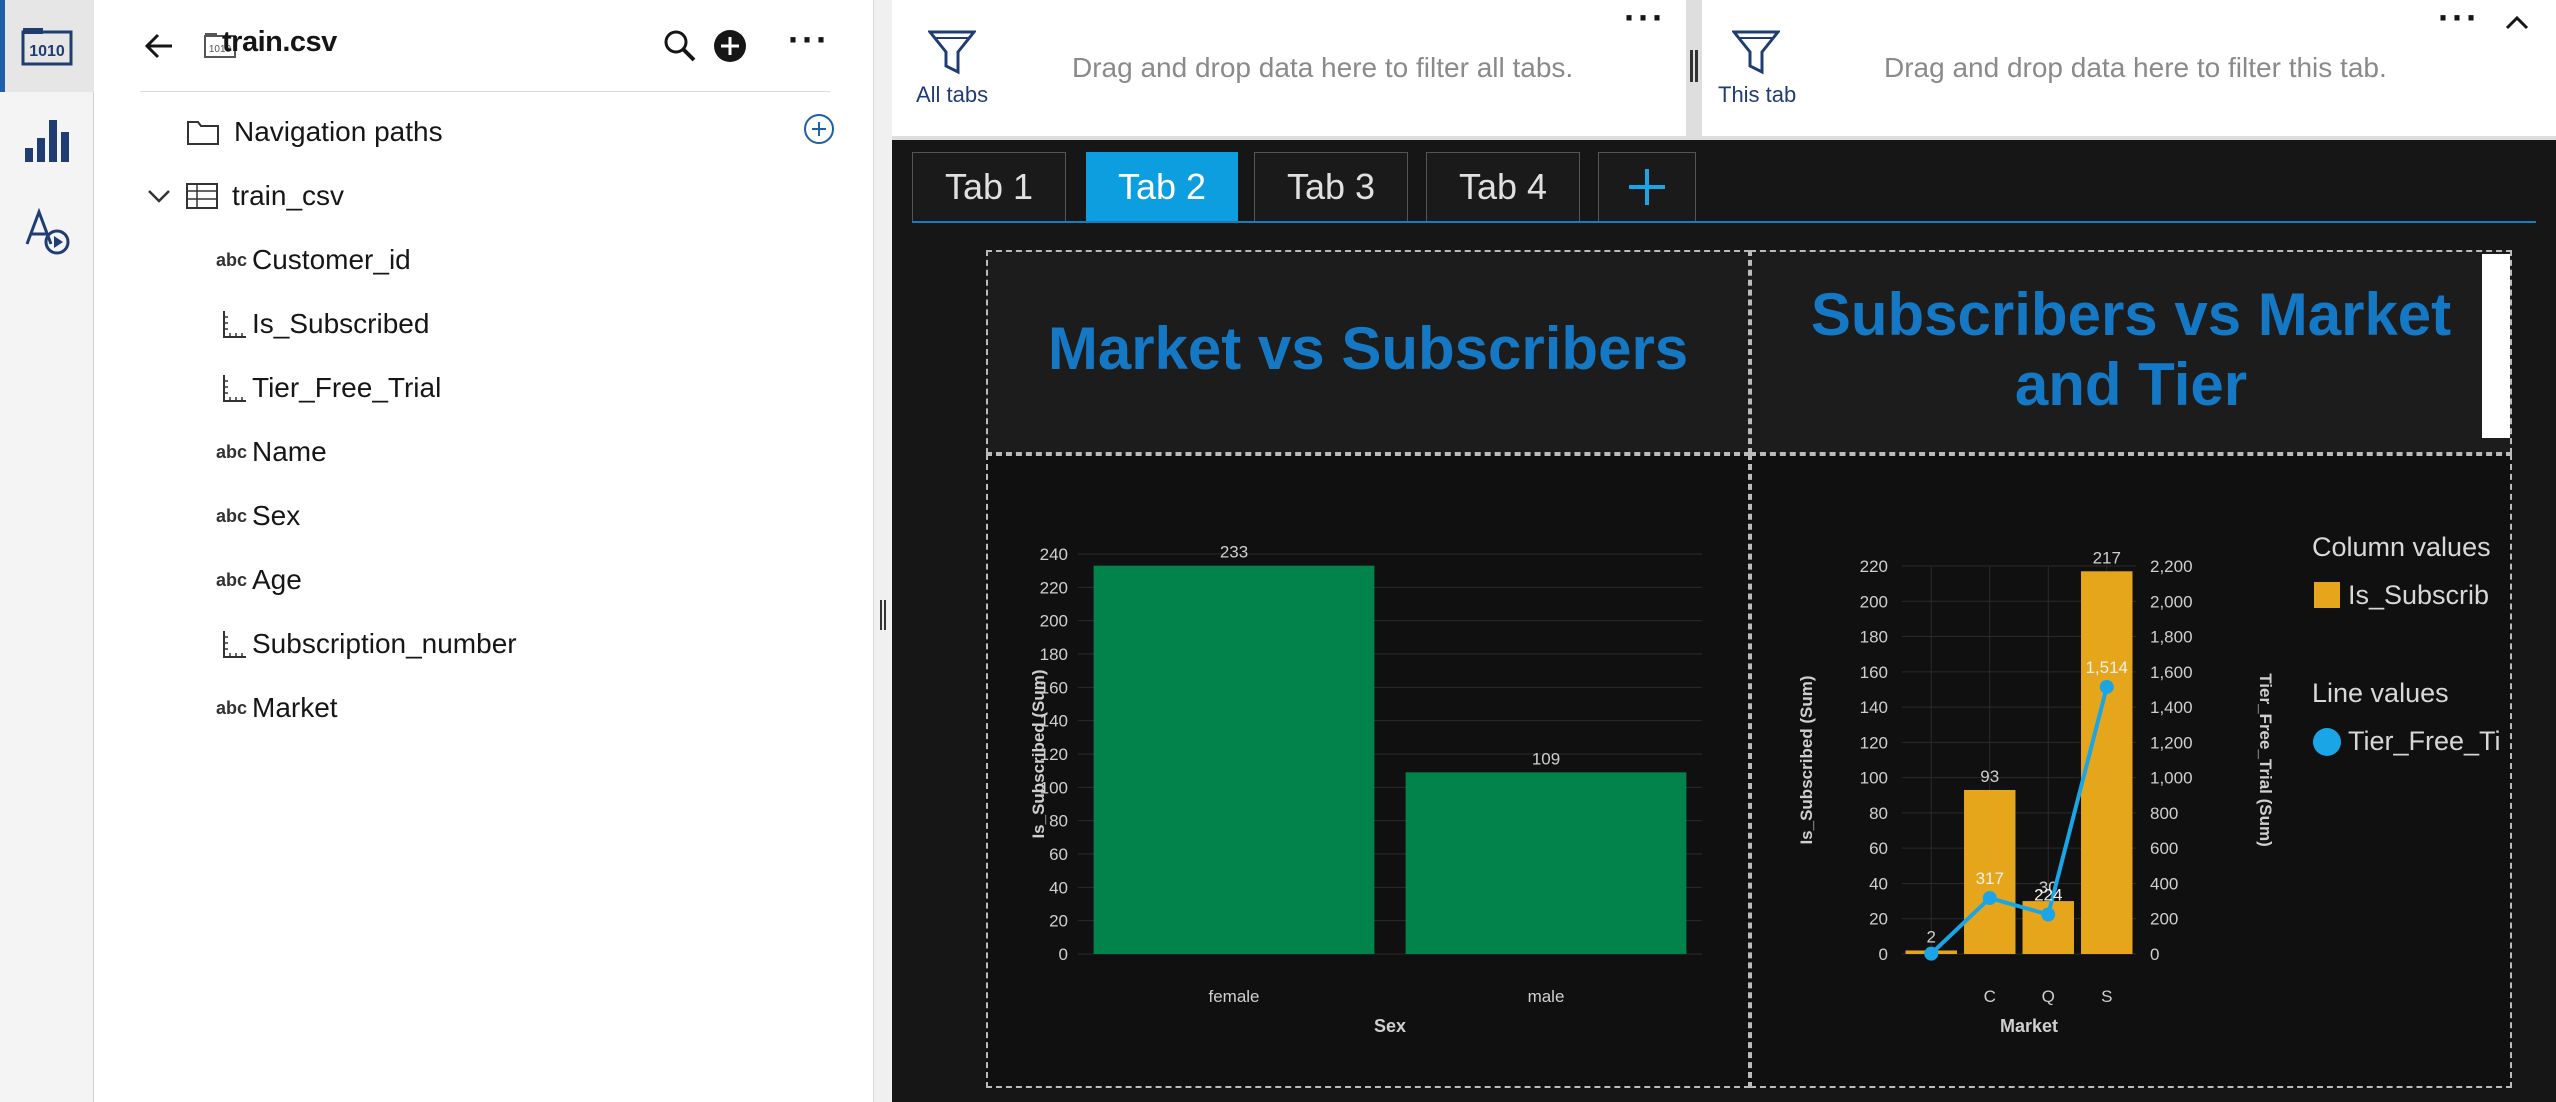  I want to click on folder-icon, so click(203, 133).